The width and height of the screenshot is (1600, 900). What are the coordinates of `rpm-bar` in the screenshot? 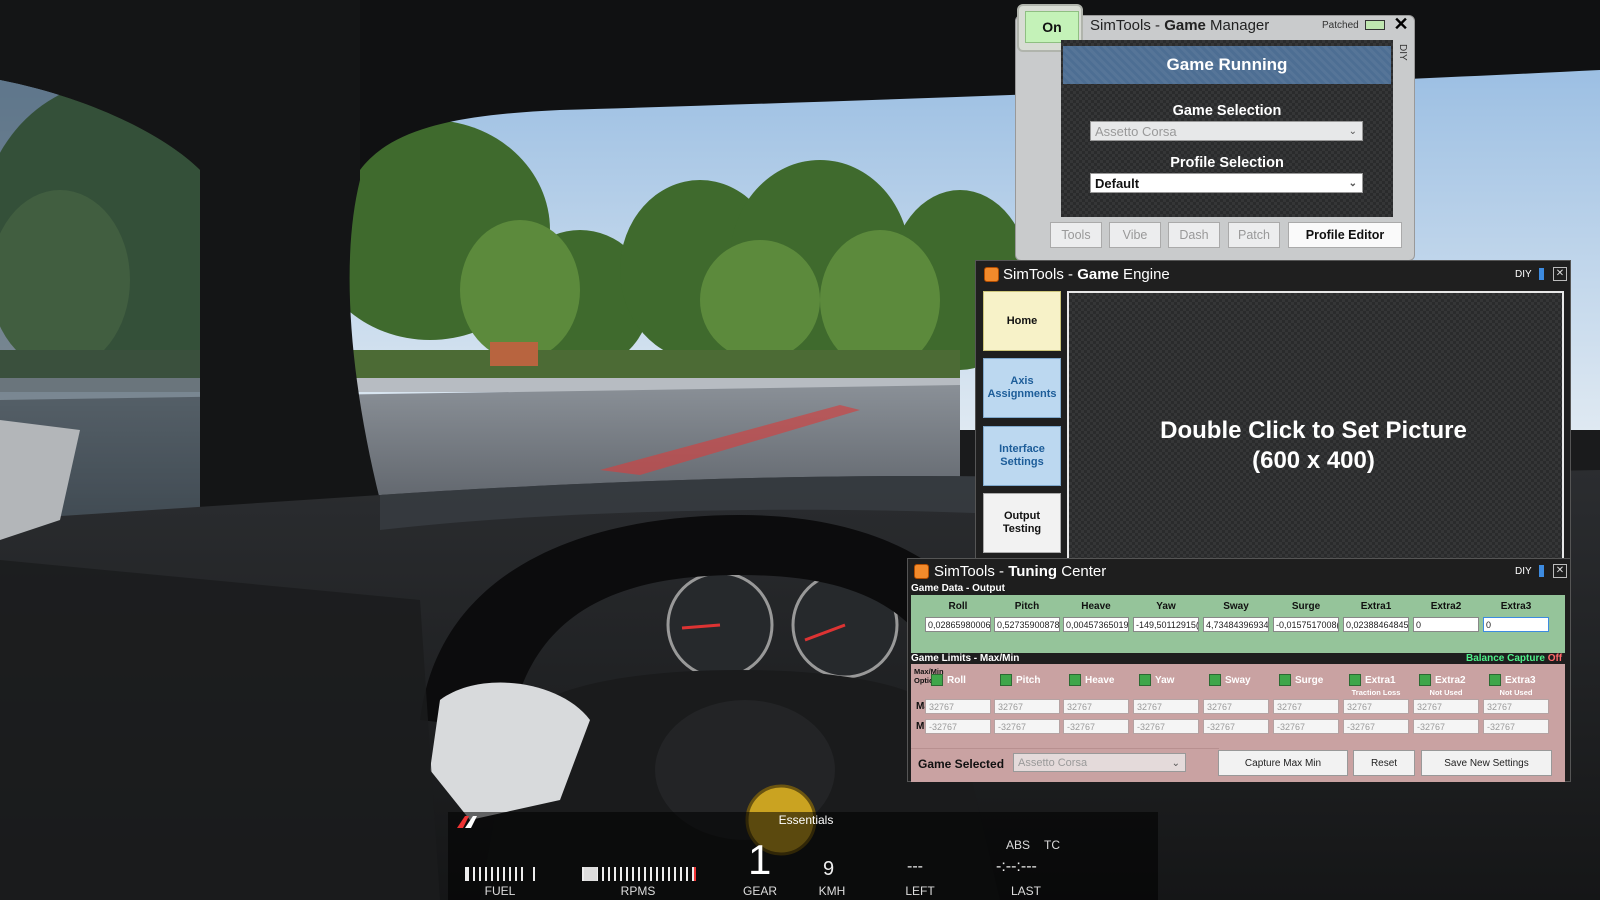 It's located at (639, 874).